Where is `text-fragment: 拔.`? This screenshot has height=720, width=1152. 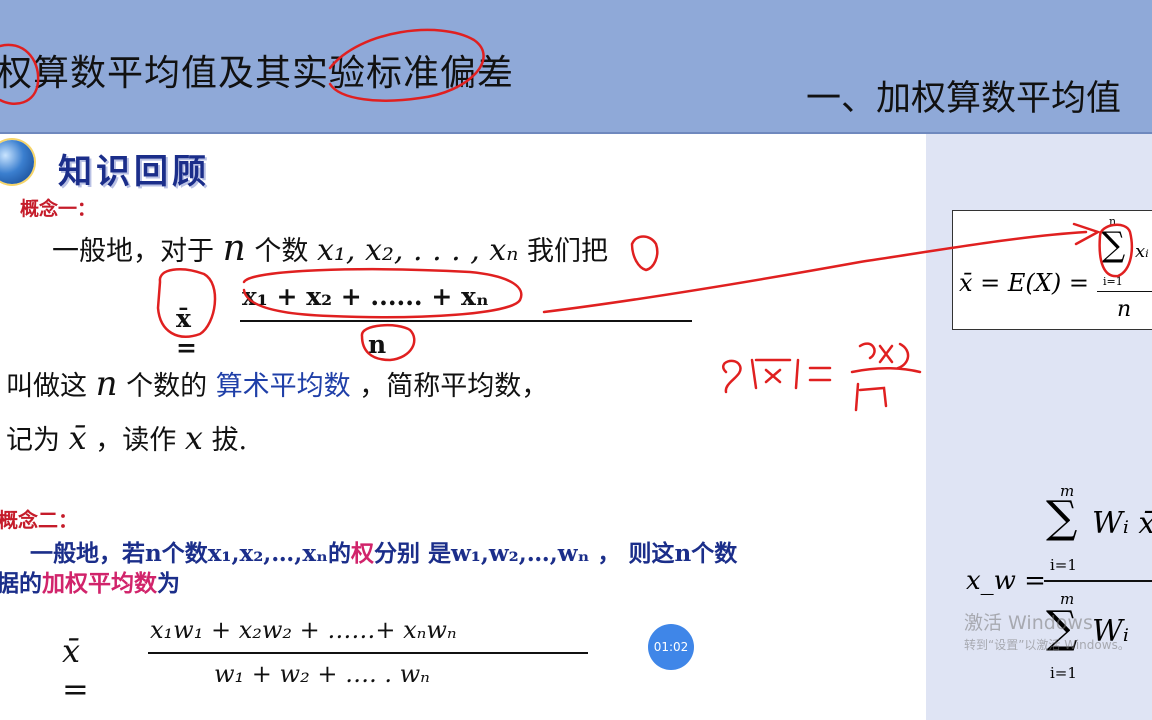
text-fragment: 拔. is located at coordinates (229, 440).